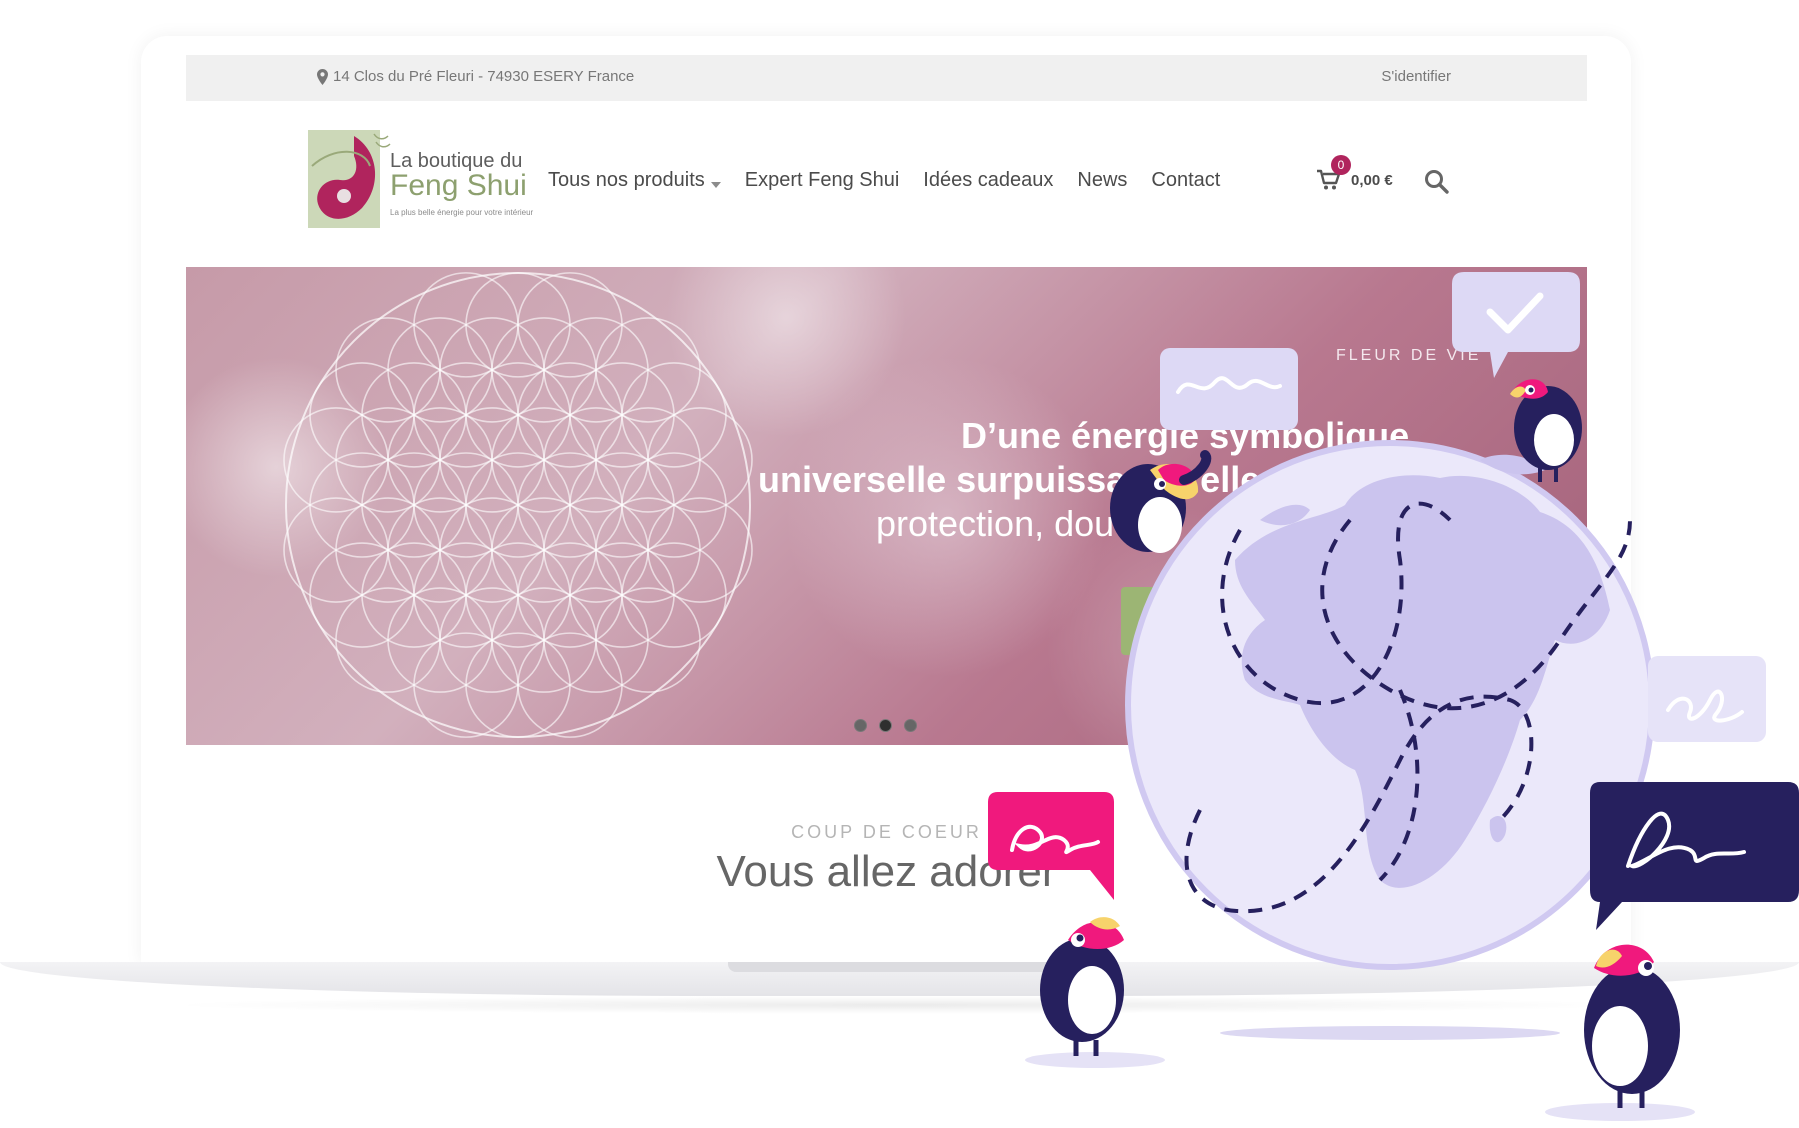  Describe the element at coordinates (1416, 76) in the screenshot. I see `login-link: S'identifier` at that location.